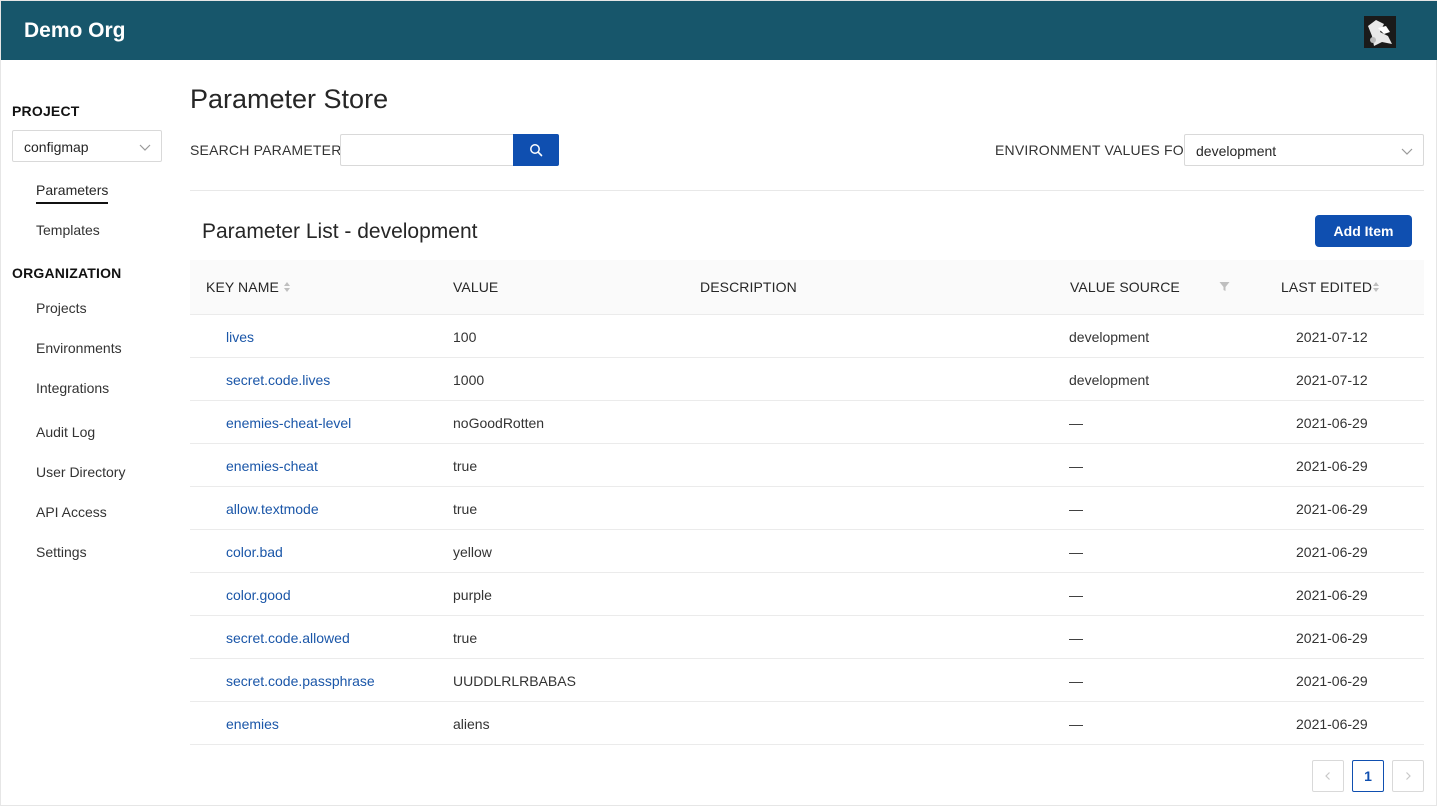 The image size is (1437, 806). What do you see at coordinates (499, 423) in the screenshot?
I see `param-value: noGoodRotten` at bounding box center [499, 423].